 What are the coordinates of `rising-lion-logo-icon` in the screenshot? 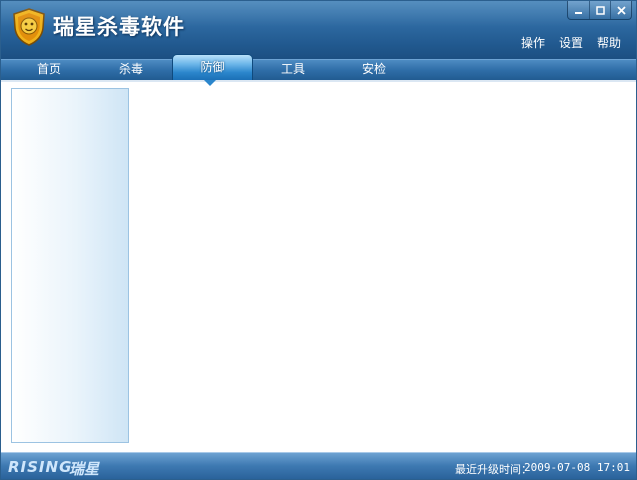 It's located at (29, 27).